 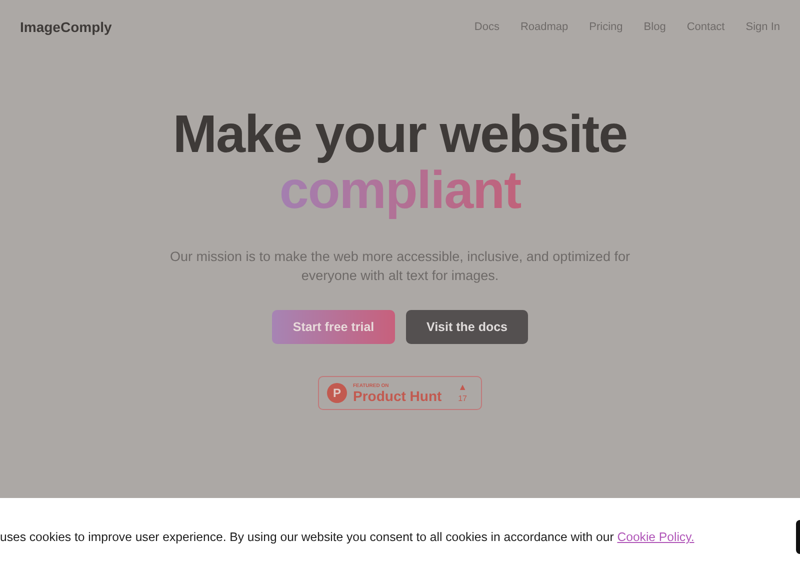 I want to click on hero-subtitle: Our mission is to make the web more accessible, inclusive, and optimized for everyone with alt text for images., so click(x=400, y=266).